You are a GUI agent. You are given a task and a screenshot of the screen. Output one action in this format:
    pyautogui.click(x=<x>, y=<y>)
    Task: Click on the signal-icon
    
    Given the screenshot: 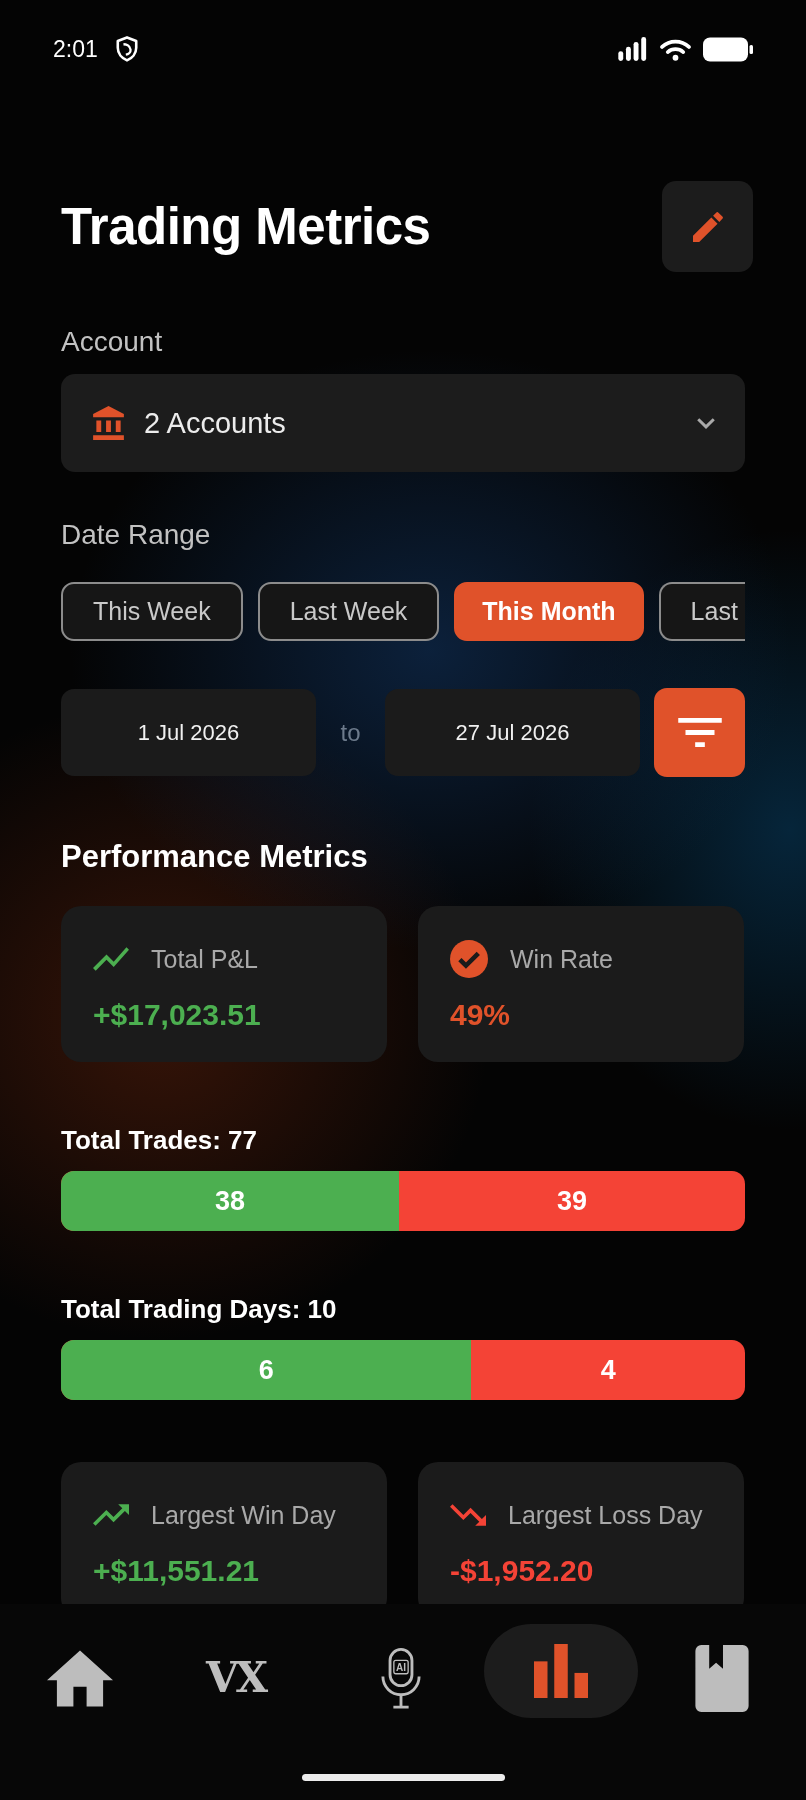 What is the action you would take?
    pyautogui.click(x=632, y=49)
    